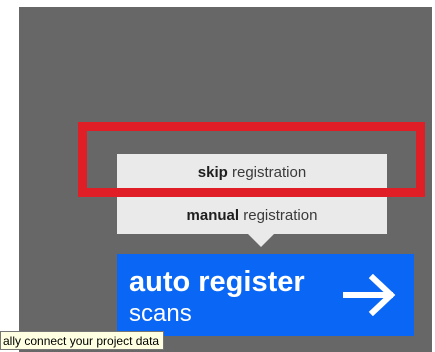 Image resolution: width=435 pixels, height=352 pixels. I want to click on manual-registration-option: manual registration, so click(252, 215).